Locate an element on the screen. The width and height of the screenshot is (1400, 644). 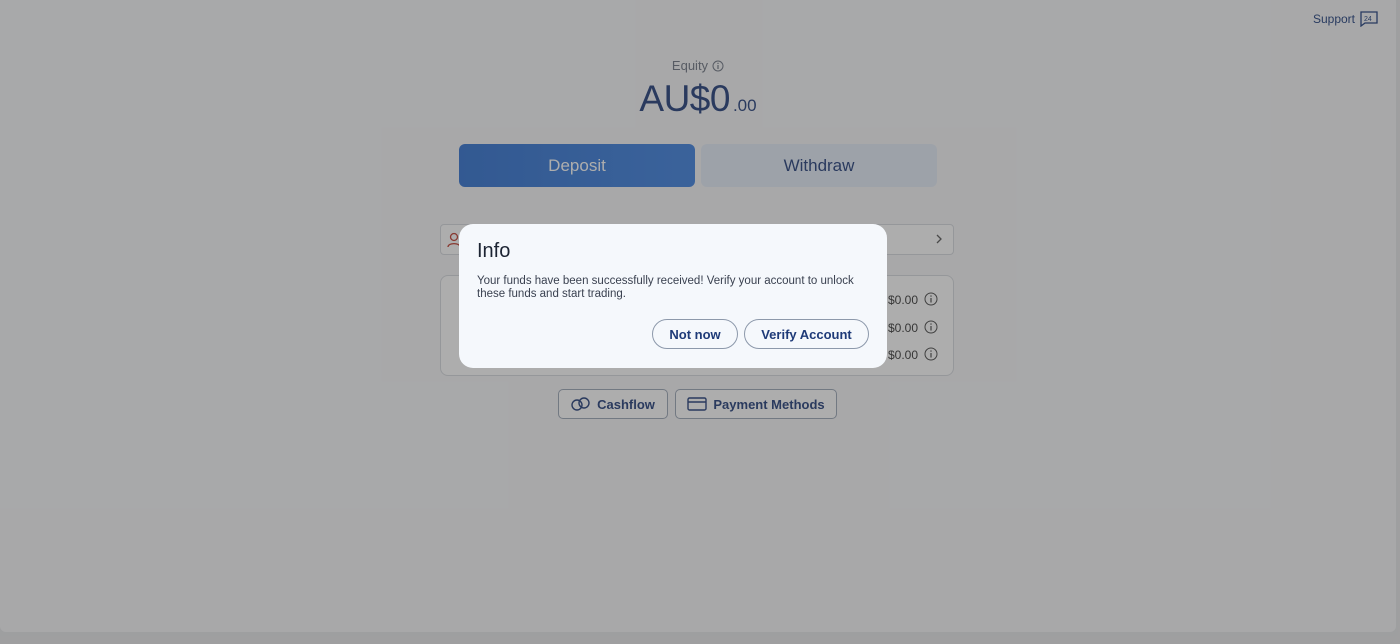
verify-account-button: Verify Account is located at coordinates (806, 334).